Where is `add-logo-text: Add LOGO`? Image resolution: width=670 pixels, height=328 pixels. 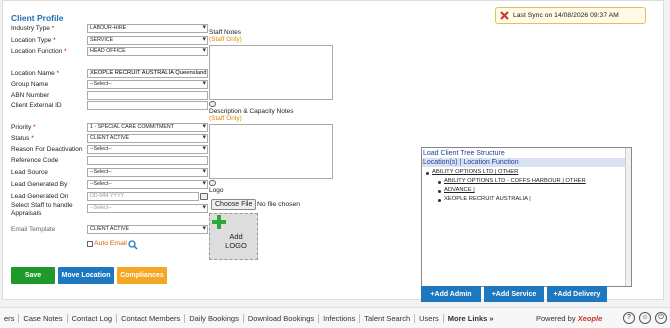
add-logo-text: Add LOGO is located at coordinates (236, 241).